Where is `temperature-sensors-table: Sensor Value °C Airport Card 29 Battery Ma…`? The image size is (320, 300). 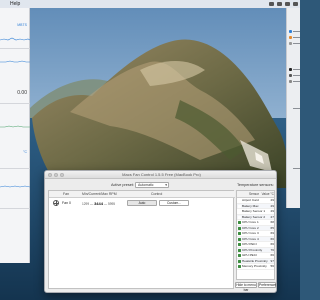
temperature-sensors-table: Sensor Value °C Airport Card 29 Battery Ma… is located at coordinates (255, 235).